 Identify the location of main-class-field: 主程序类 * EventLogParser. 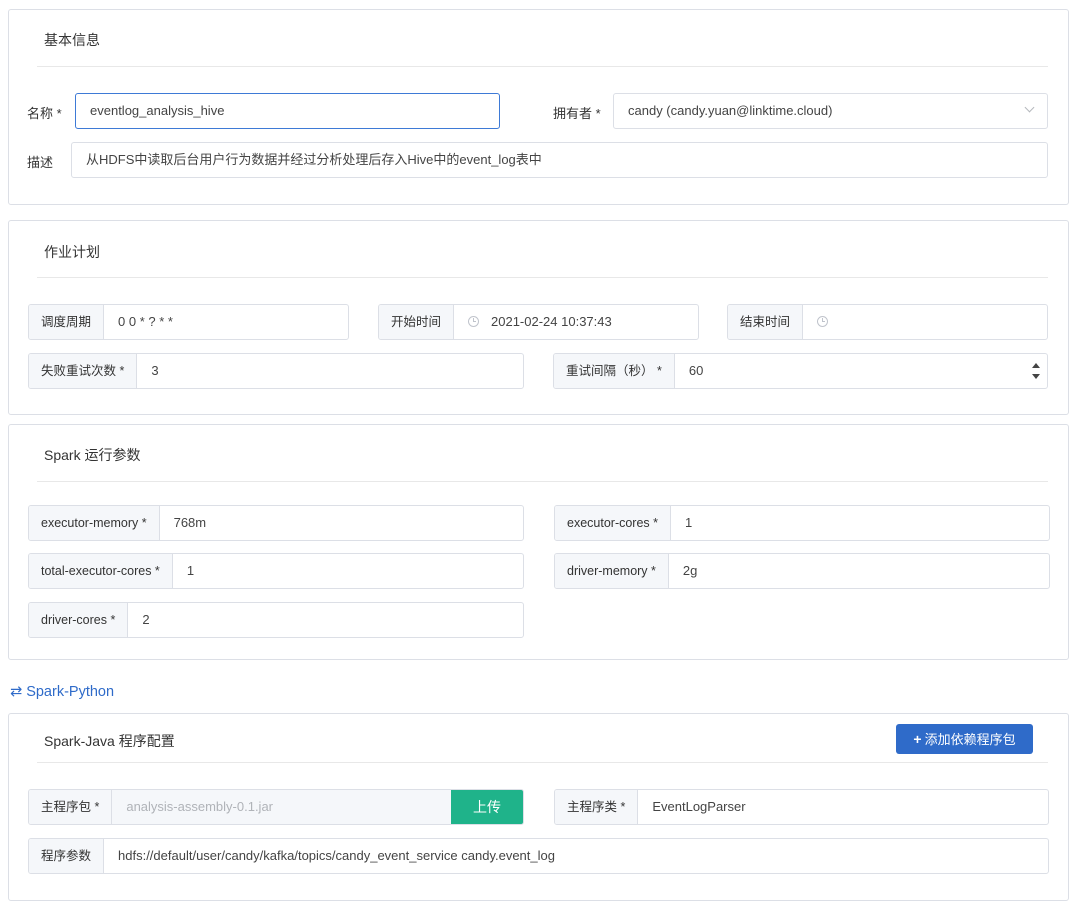
(801, 807).